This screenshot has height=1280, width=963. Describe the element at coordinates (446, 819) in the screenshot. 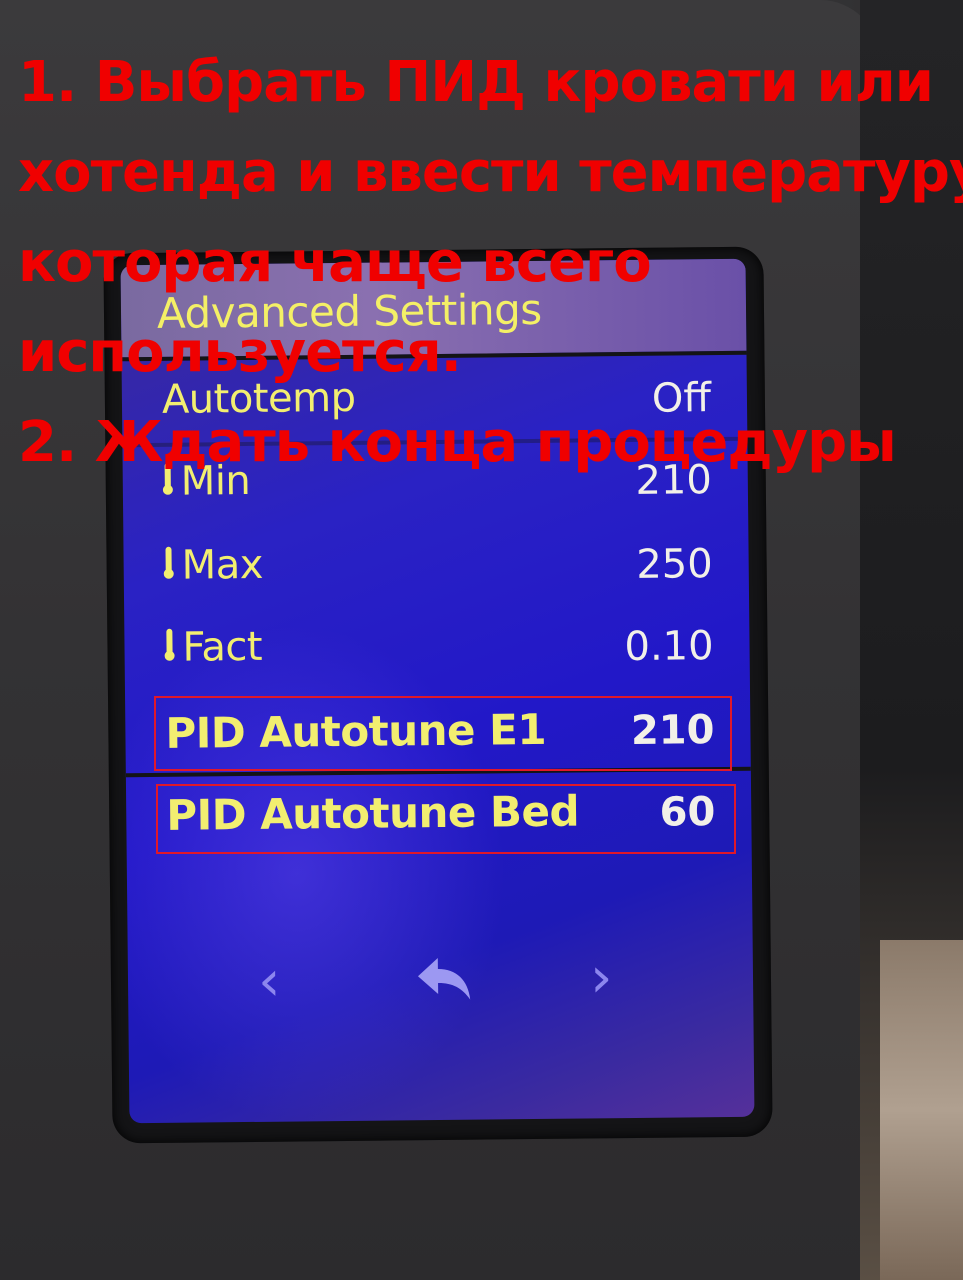

I see `highlight-box-bed` at that location.